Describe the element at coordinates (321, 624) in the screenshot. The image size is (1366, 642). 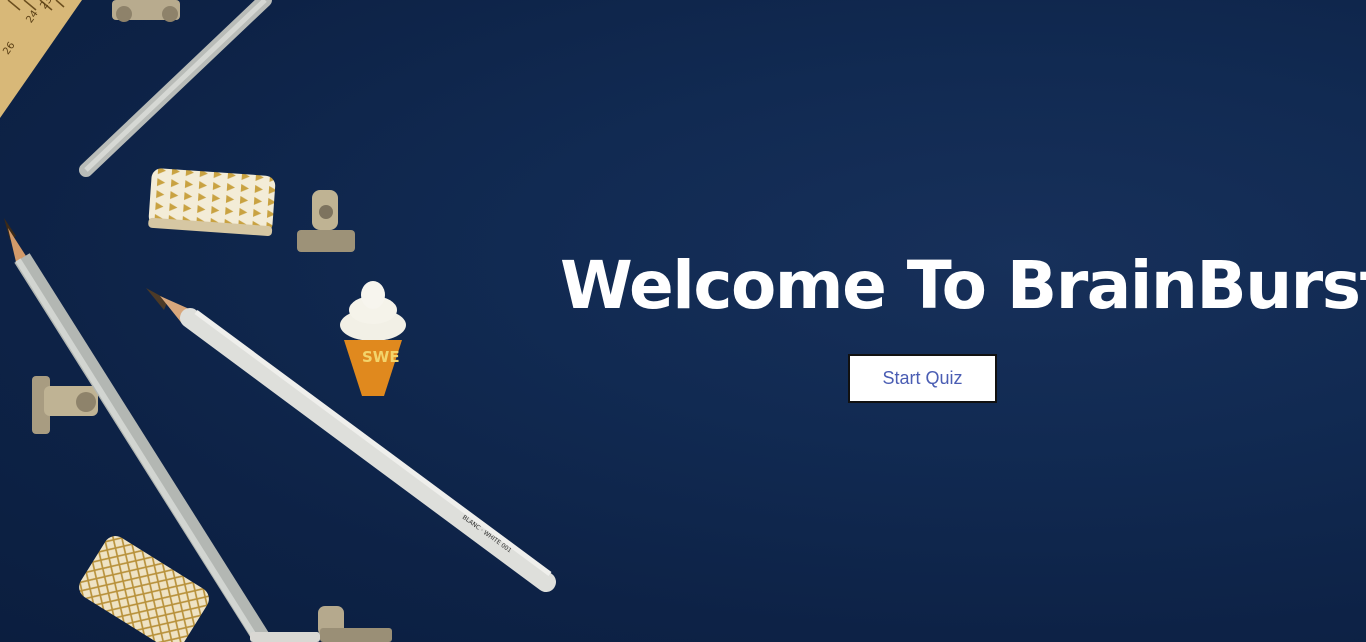
I see `binder-clip-icon-bottom` at that location.